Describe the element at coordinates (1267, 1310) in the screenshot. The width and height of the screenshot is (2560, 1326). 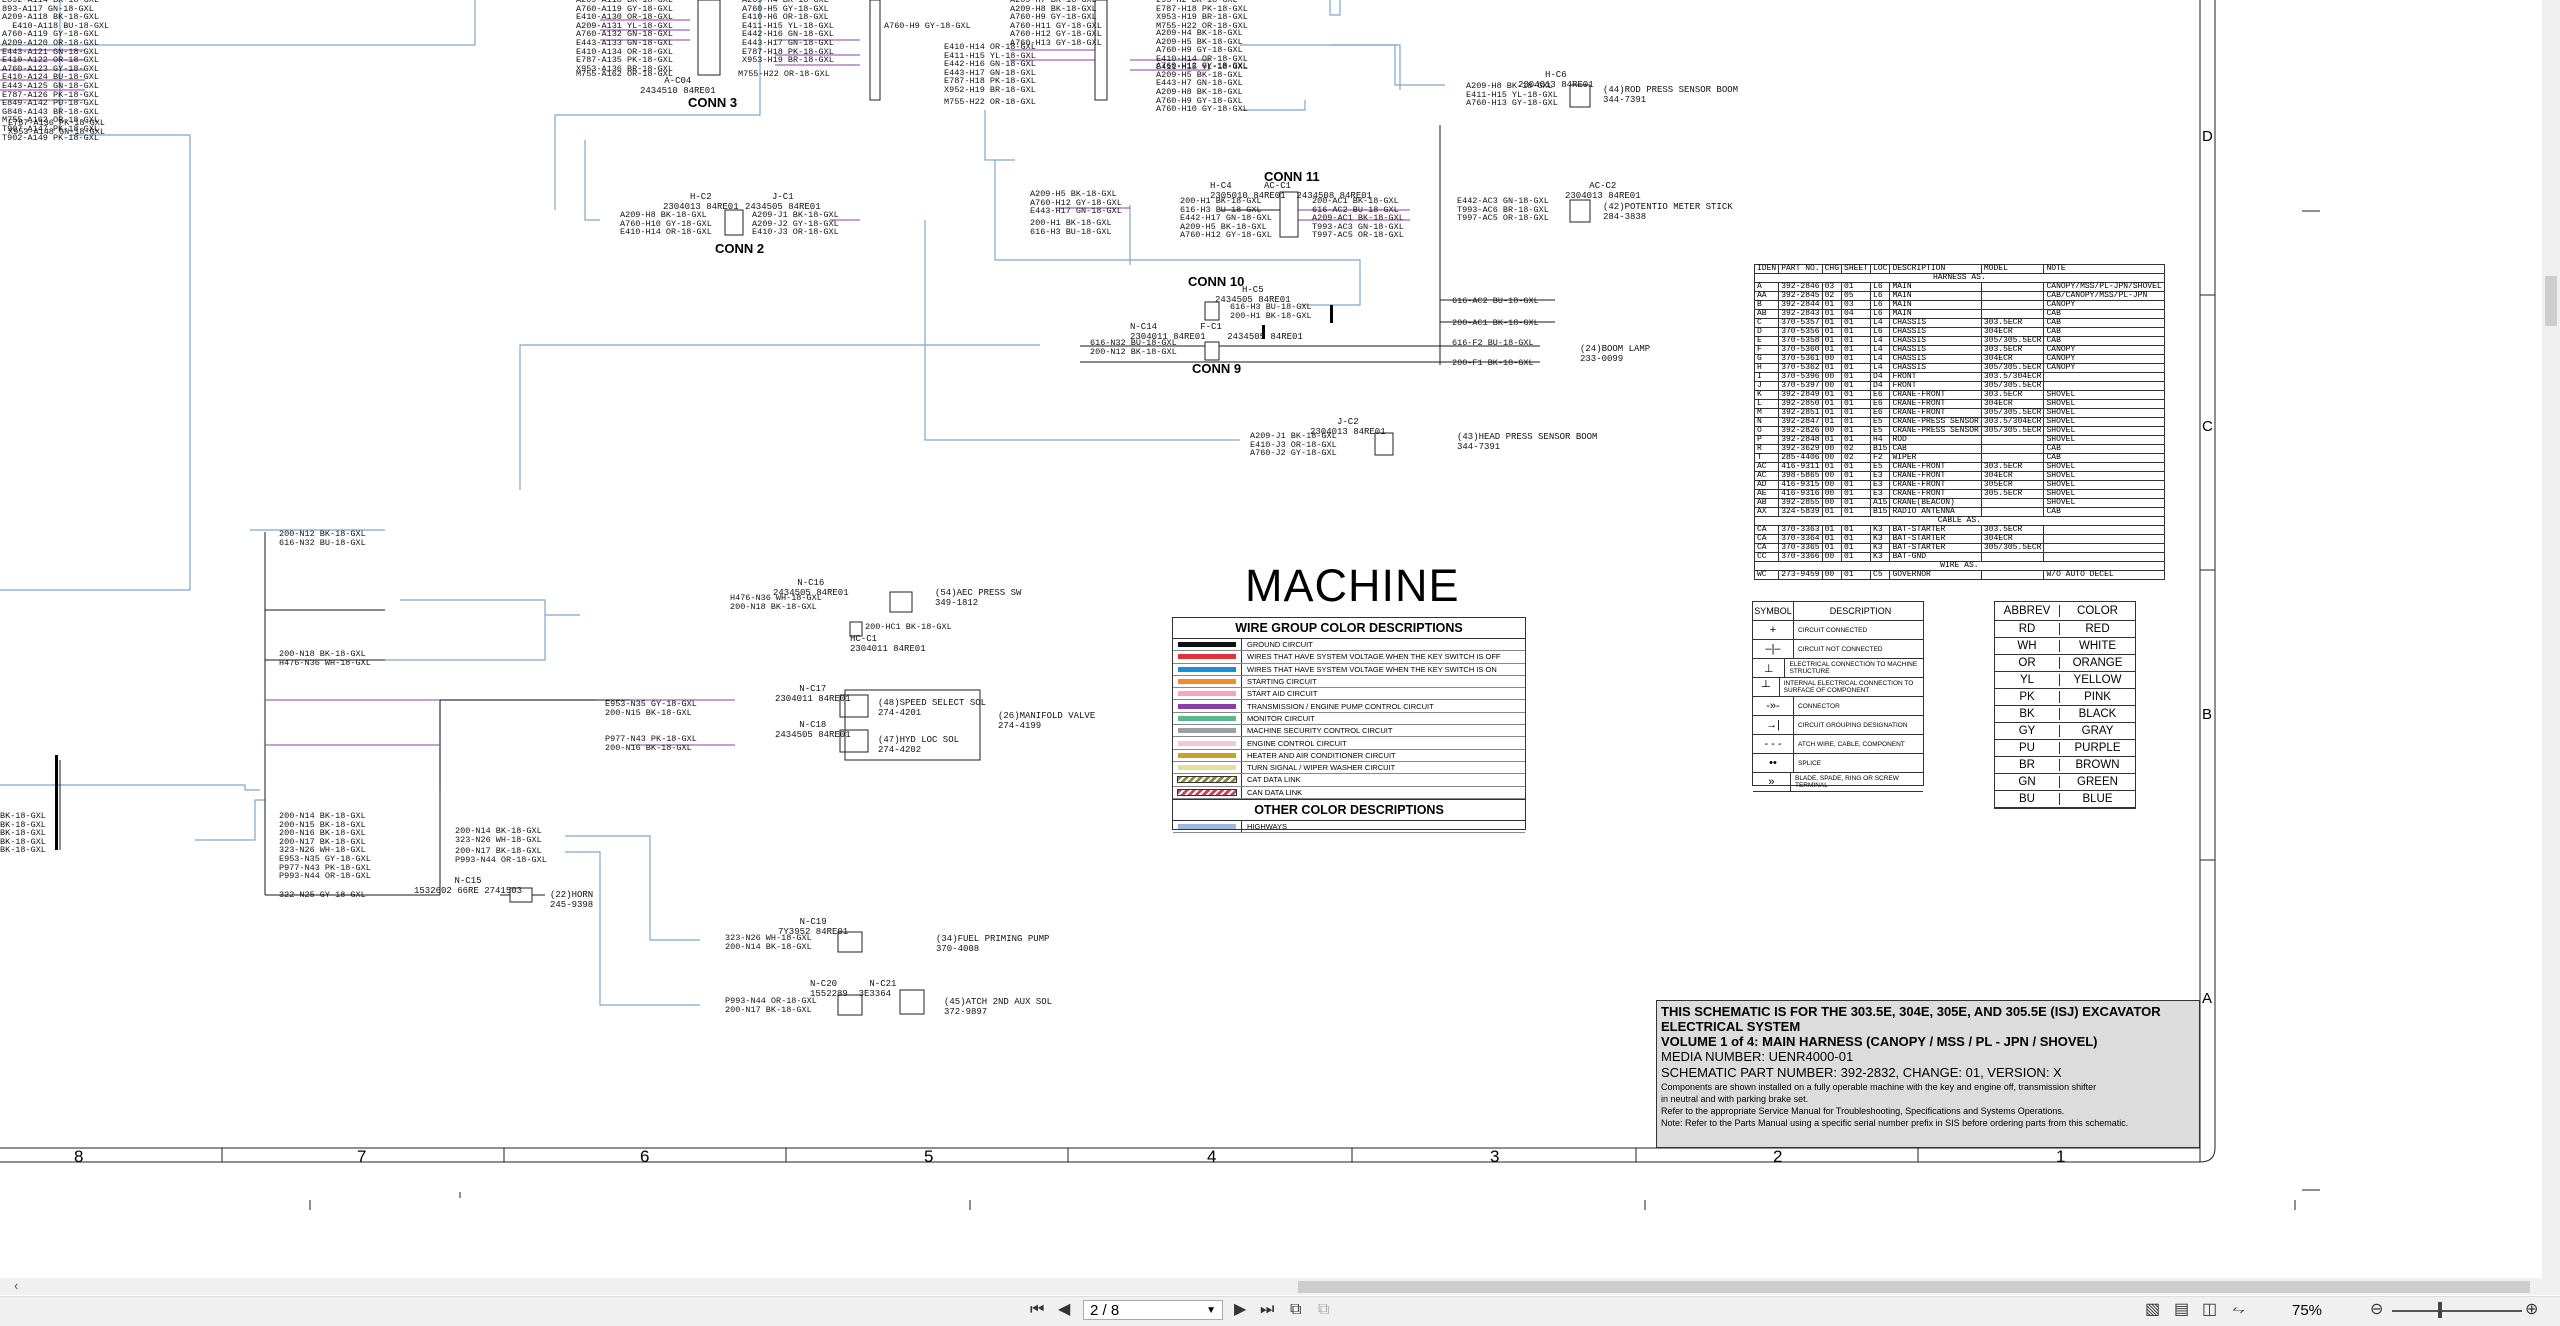
I see `last-page-icon: ⏭` at that location.